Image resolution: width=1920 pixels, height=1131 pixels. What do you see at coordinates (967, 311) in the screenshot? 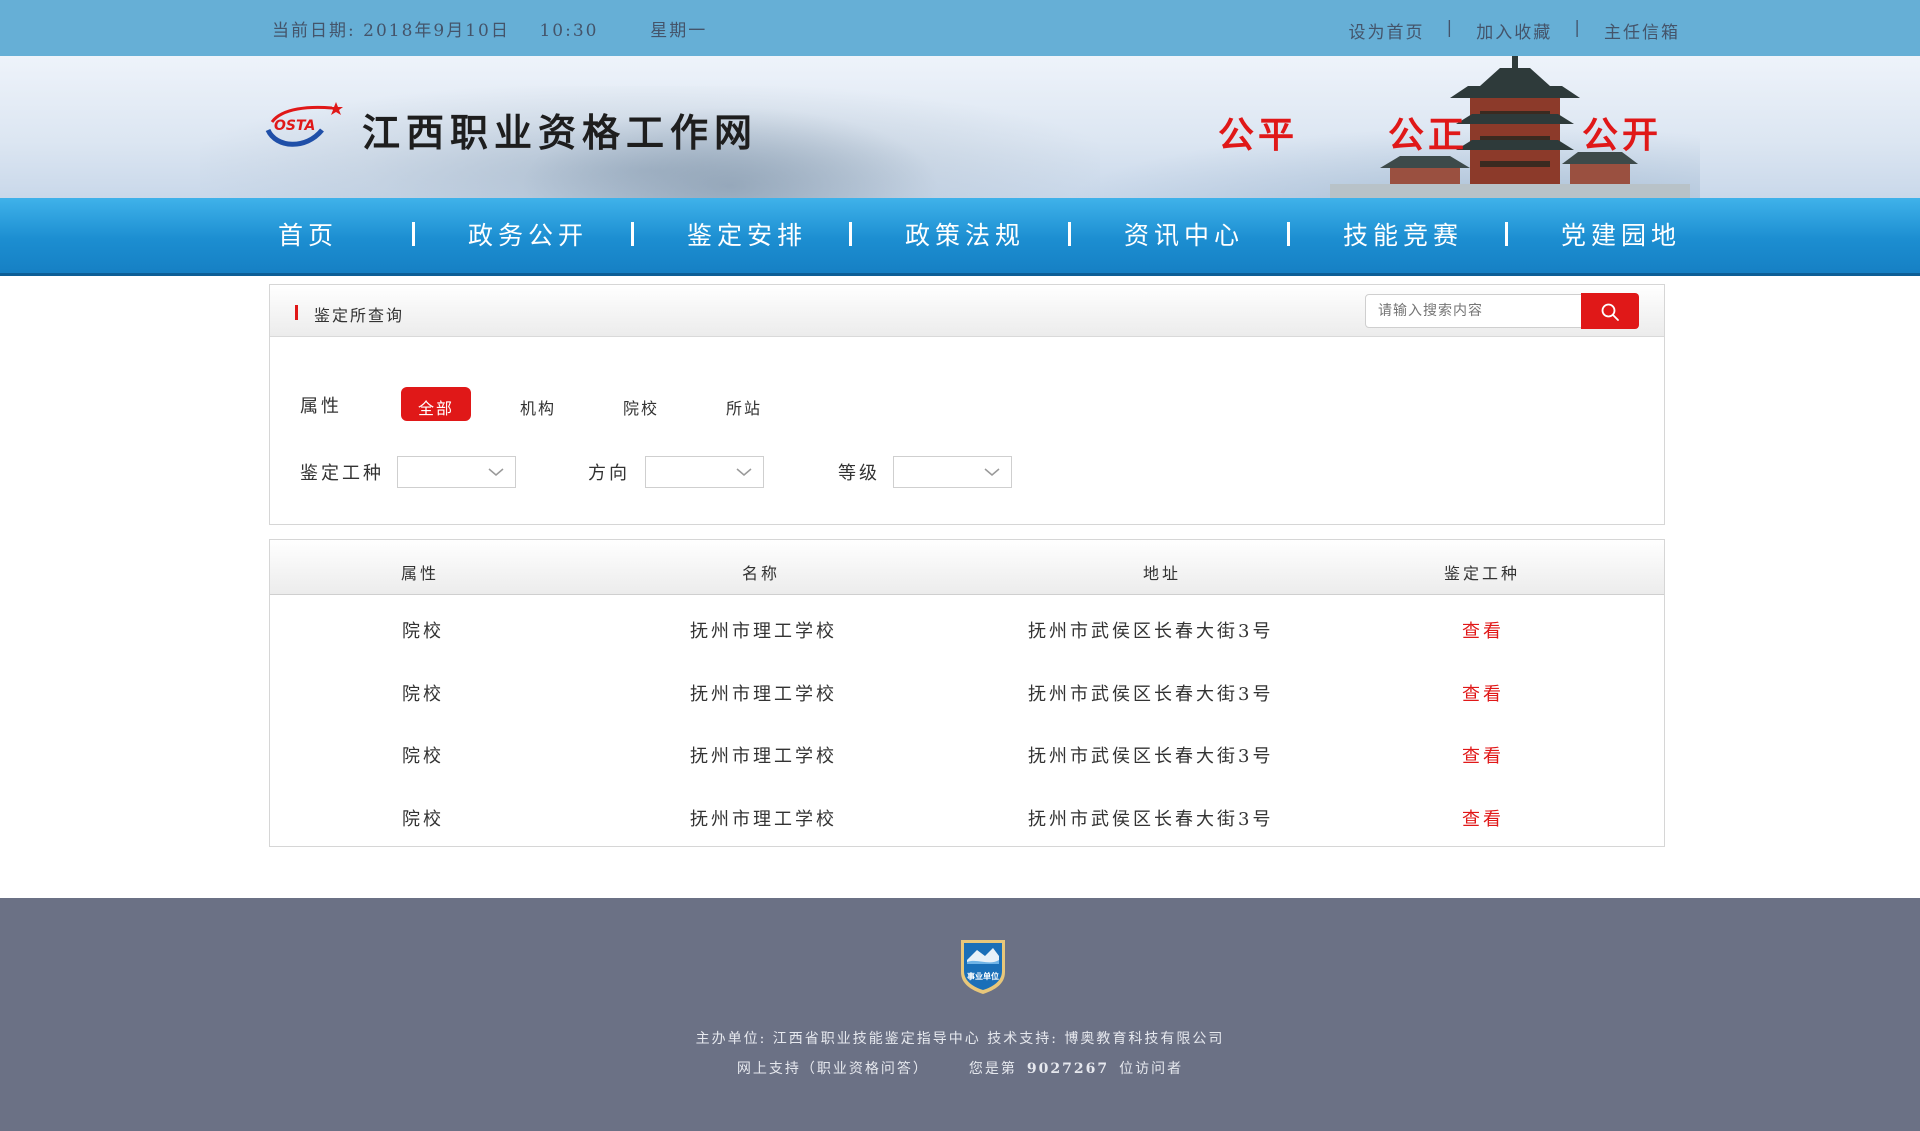
I see `query-panel-header: 鉴定所查询` at bounding box center [967, 311].